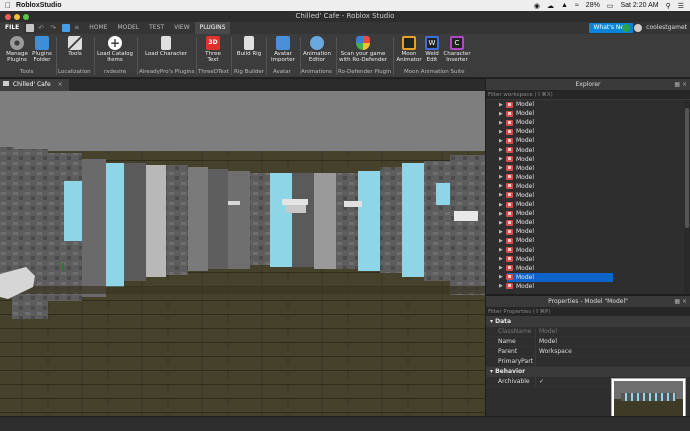 This screenshot has height=431, width=690. Describe the element at coordinates (166, 46) in the screenshot. I see `load-character-button: Load Character` at that location.